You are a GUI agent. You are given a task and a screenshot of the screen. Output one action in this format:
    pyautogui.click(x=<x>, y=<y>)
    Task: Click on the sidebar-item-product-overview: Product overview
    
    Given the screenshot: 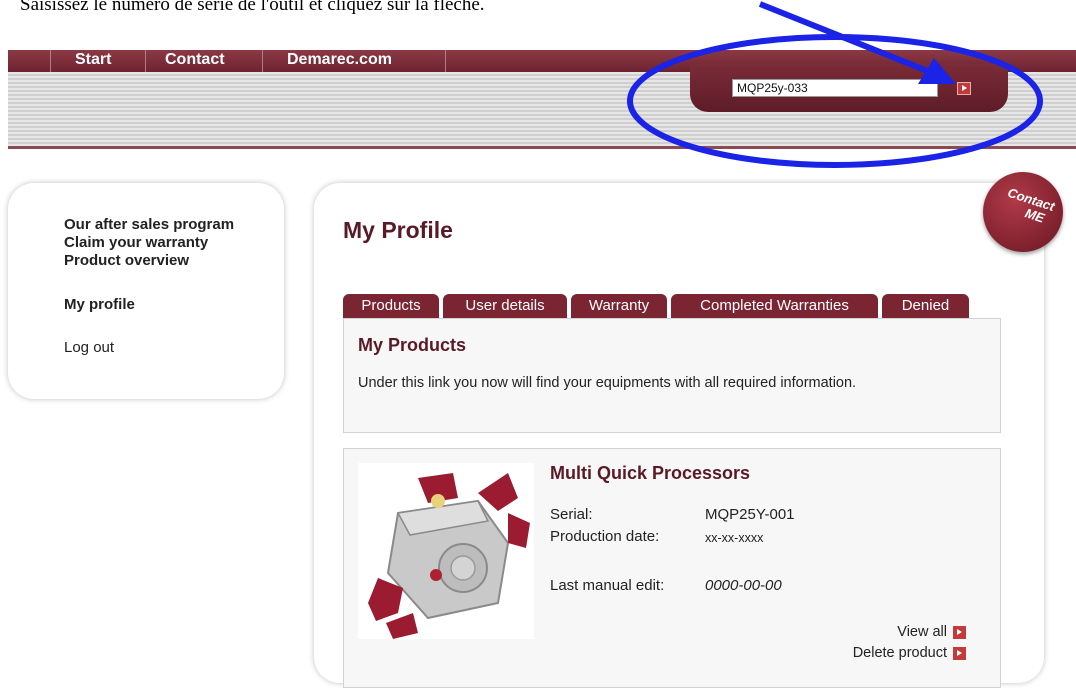 What is the action you would take?
    pyautogui.click(x=126, y=260)
    